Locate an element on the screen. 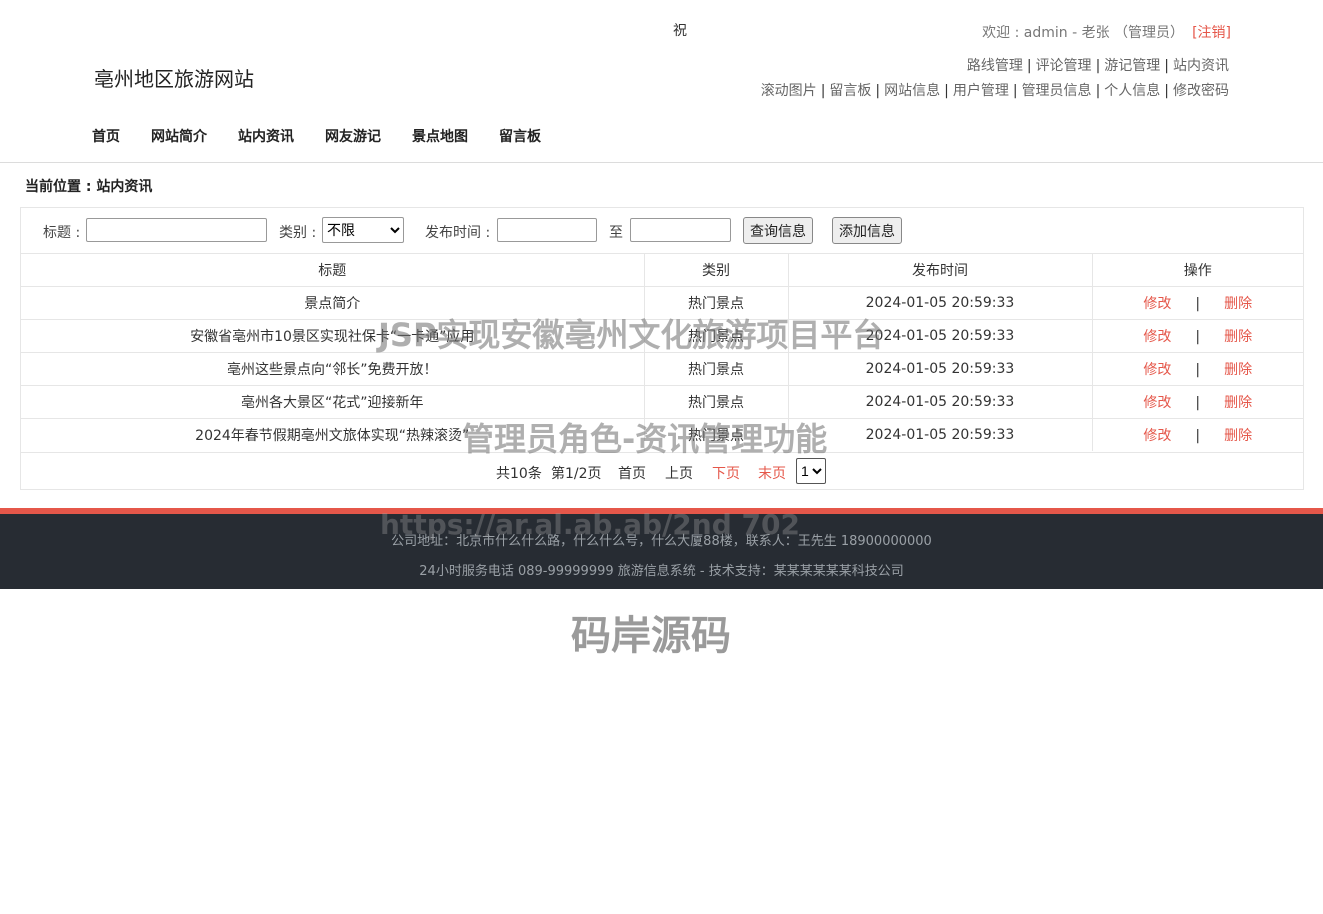 The width and height of the screenshot is (1323, 914). nav-news: 站内资讯 is located at coordinates (266, 137).